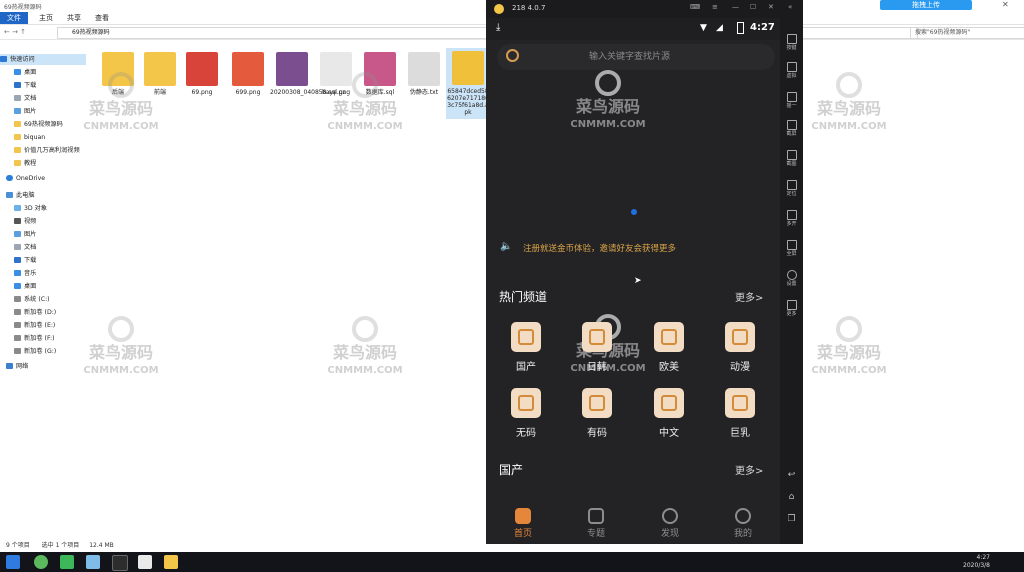  What do you see at coordinates (597, 347) in the screenshot?
I see `category-item: 日韩` at bounding box center [597, 347].